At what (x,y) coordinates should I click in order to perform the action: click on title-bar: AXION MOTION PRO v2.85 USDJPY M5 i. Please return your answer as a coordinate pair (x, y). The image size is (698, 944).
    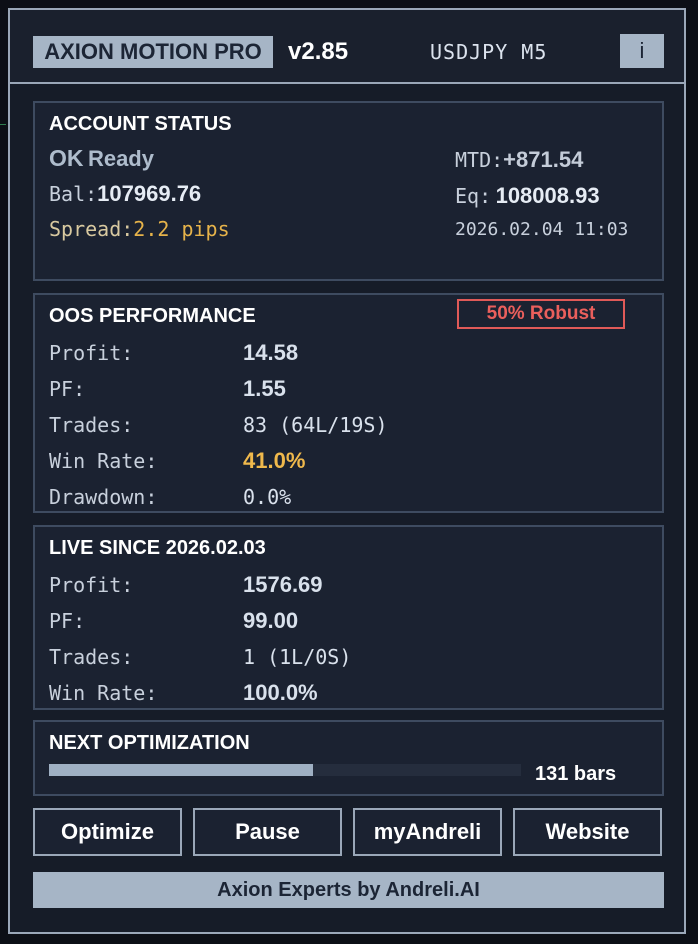
    Looking at the image, I should click on (347, 46).